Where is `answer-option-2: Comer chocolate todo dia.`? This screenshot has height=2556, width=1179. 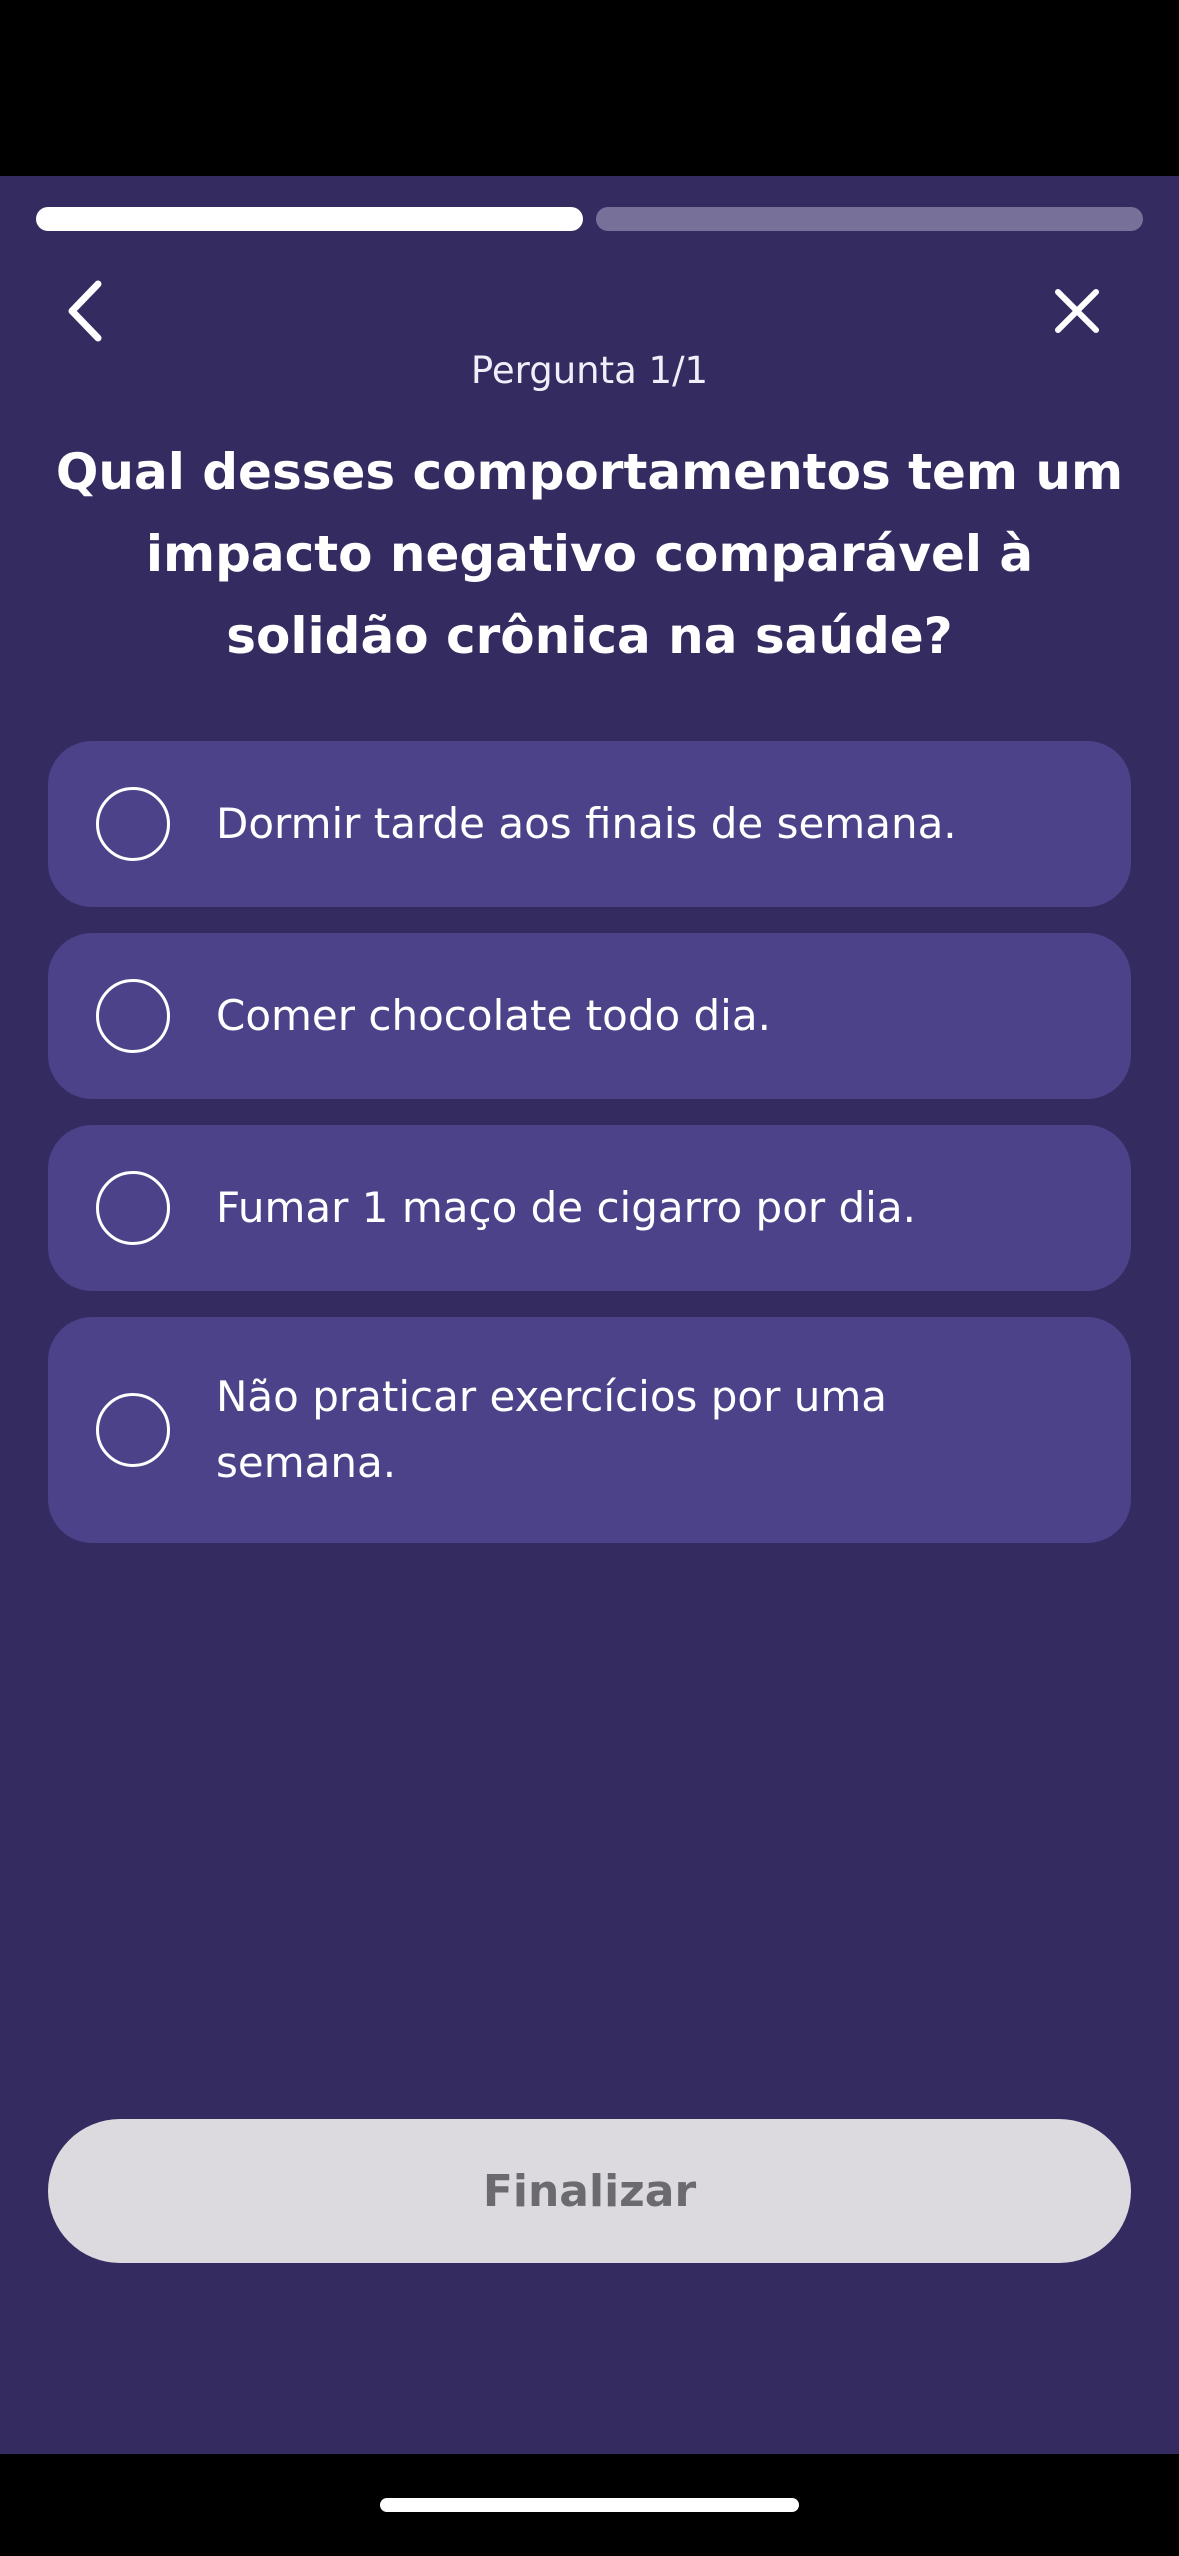 answer-option-2: Comer chocolate todo dia. is located at coordinates (589, 1016).